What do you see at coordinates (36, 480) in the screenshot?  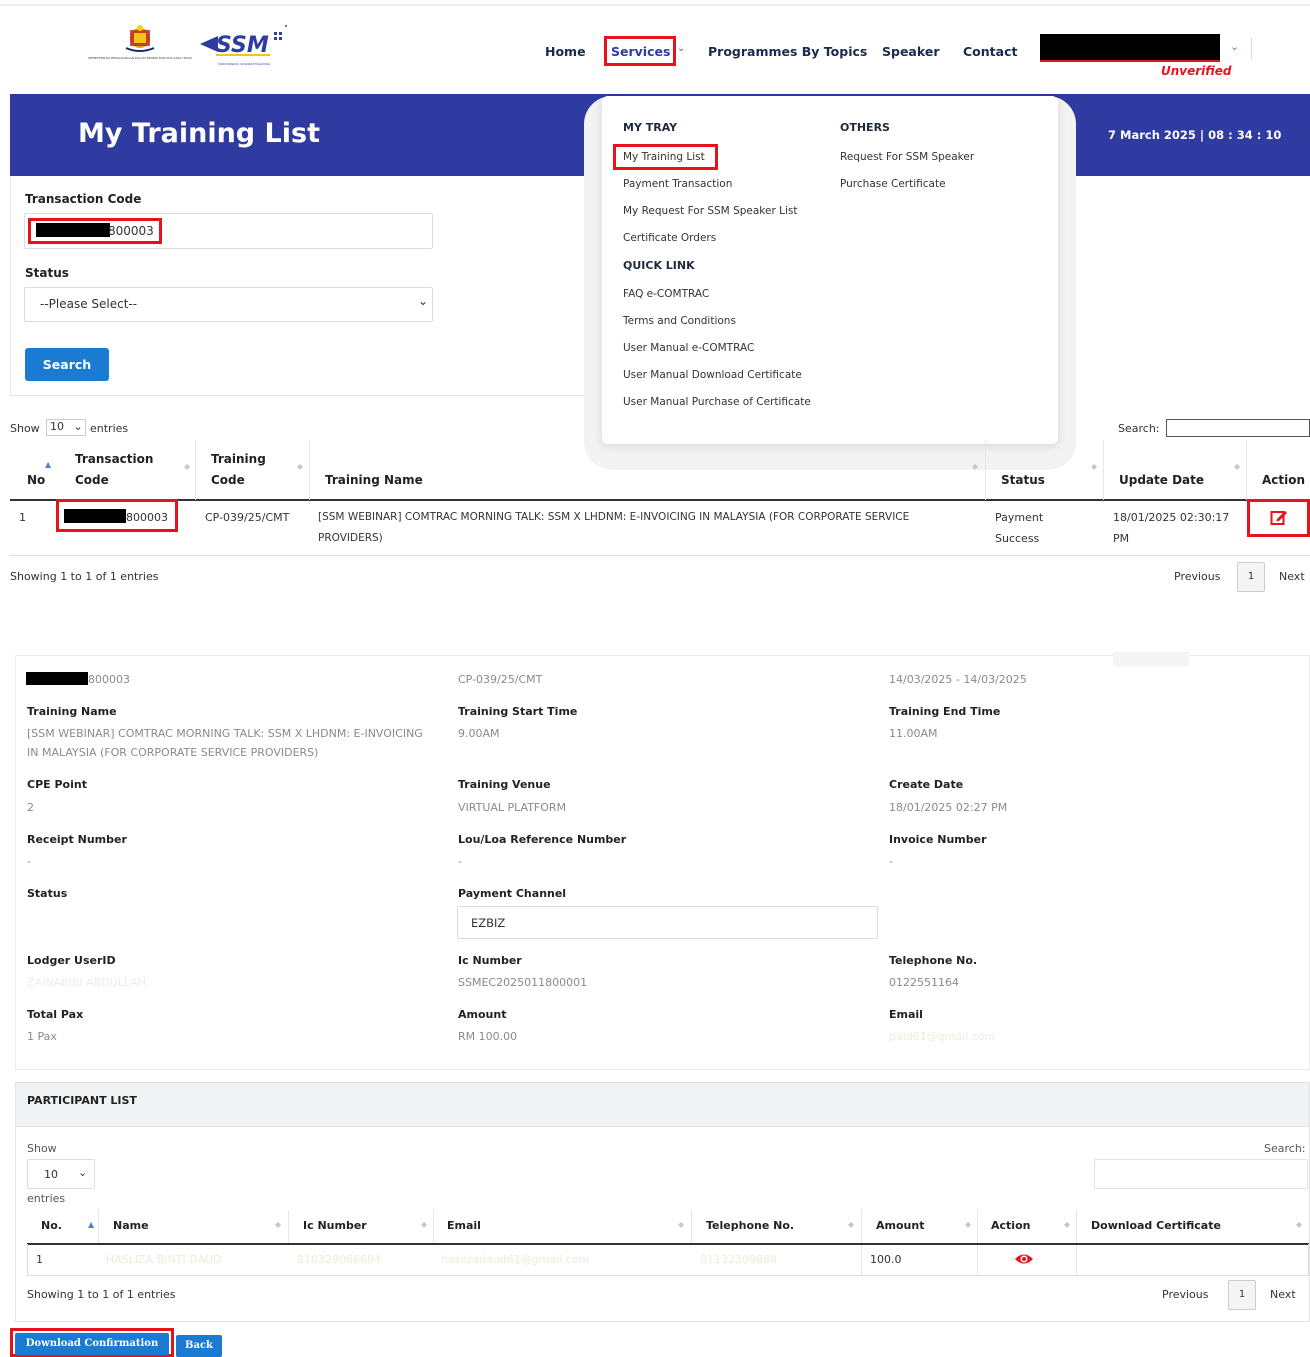 I see `th-no: No` at bounding box center [36, 480].